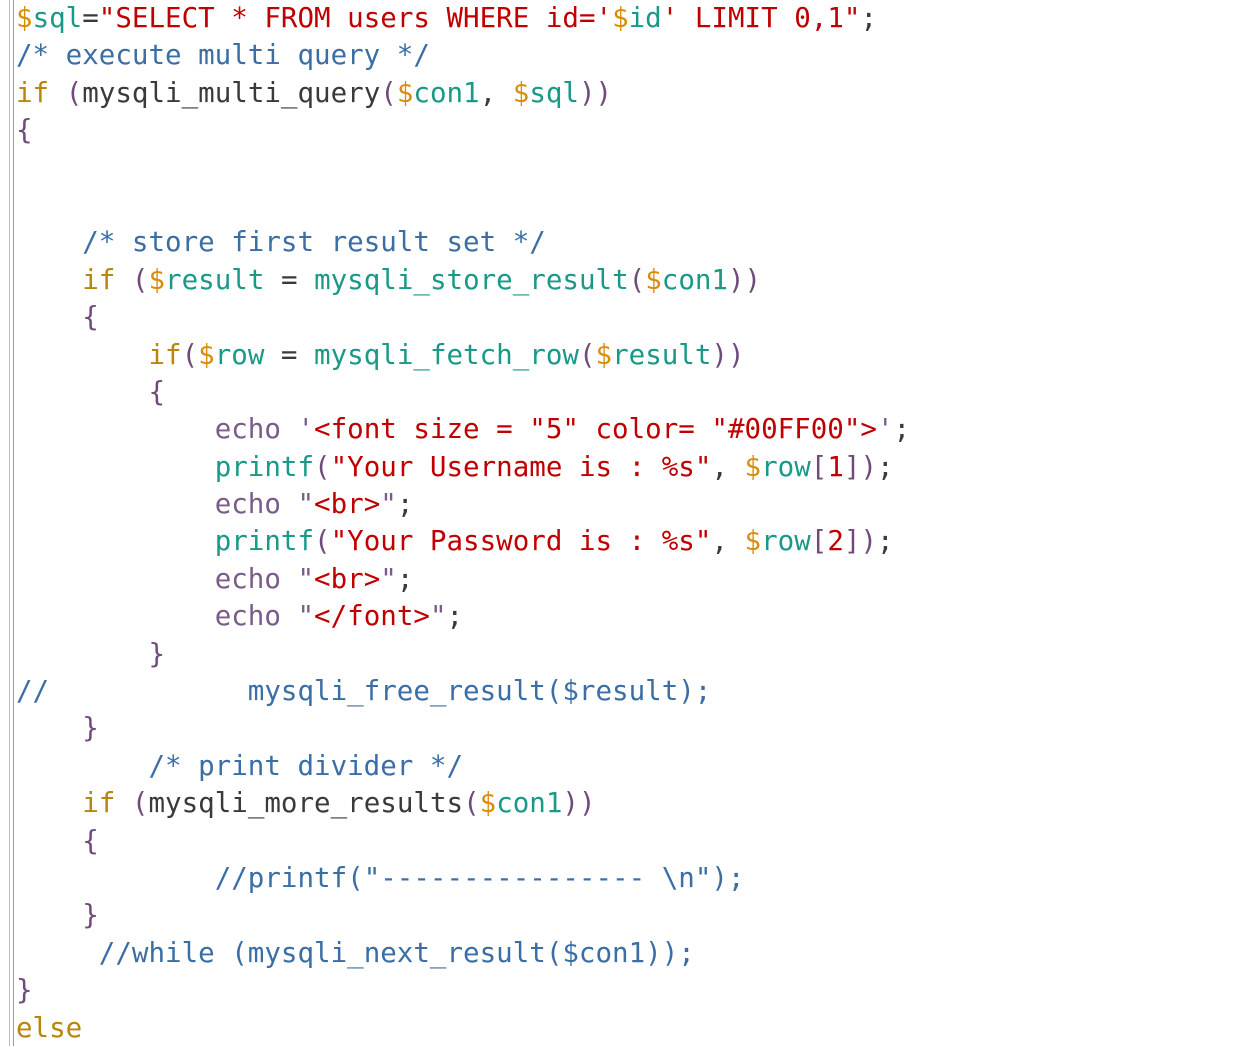  Describe the element at coordinates (761, 18) in the screenshot. I see `code-token: ' LIMIT 0,1"` at that location.